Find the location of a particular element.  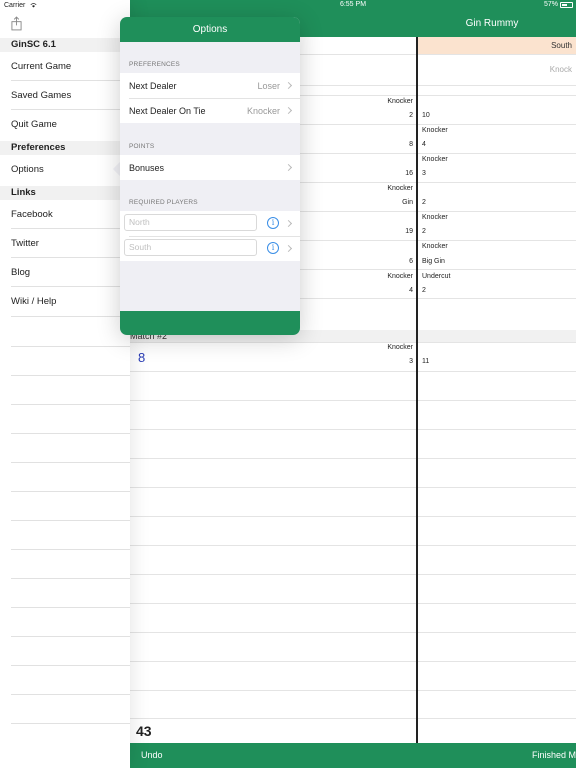

hand-score-left: 4 is located at coordinates (383, 290).